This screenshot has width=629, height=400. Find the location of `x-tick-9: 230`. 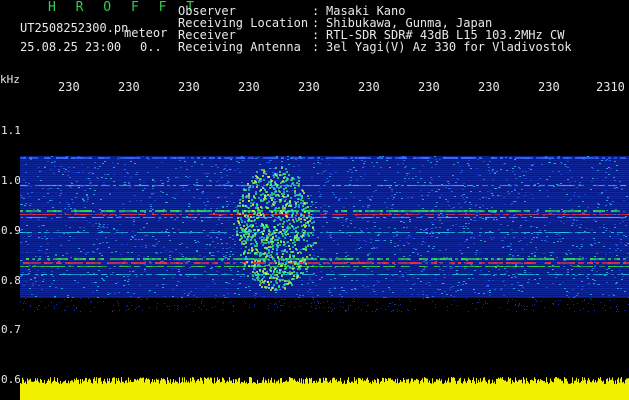

x-tick-9: 230 is located at coordinates (549, 87).